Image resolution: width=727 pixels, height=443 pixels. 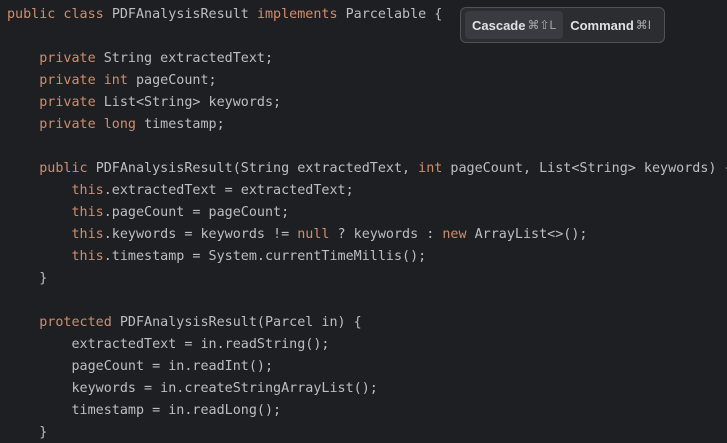 I want to click on code-text: .keywords = keywords !=, so click(x=200, y=234).